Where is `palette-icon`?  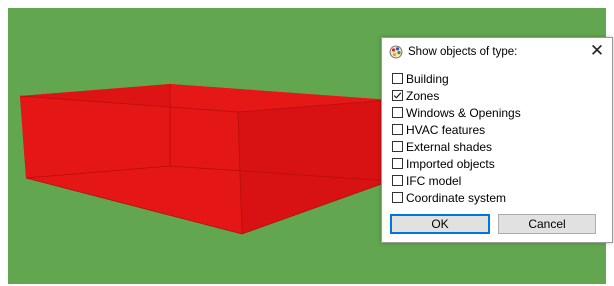
palette-icon is located at coordinates (396, 52).